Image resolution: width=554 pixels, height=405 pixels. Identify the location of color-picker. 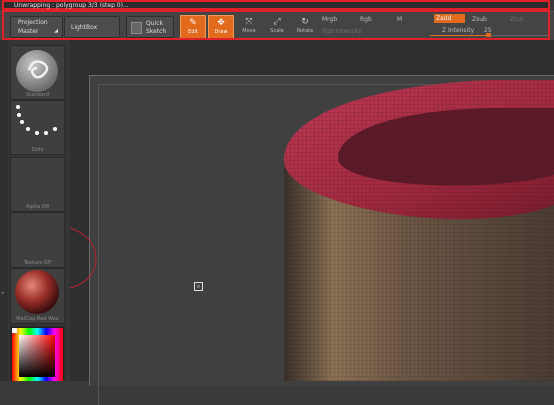
(37, 353).